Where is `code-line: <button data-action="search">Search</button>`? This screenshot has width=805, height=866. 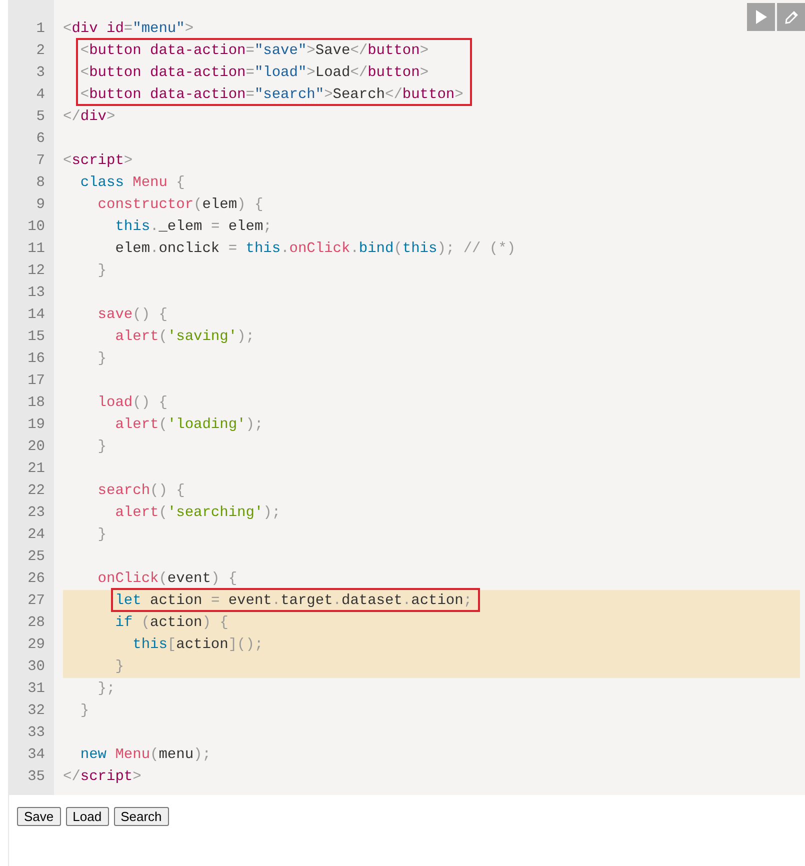
code-line: <button data-action="search">Search</button> is located at coordinates (271, 95).